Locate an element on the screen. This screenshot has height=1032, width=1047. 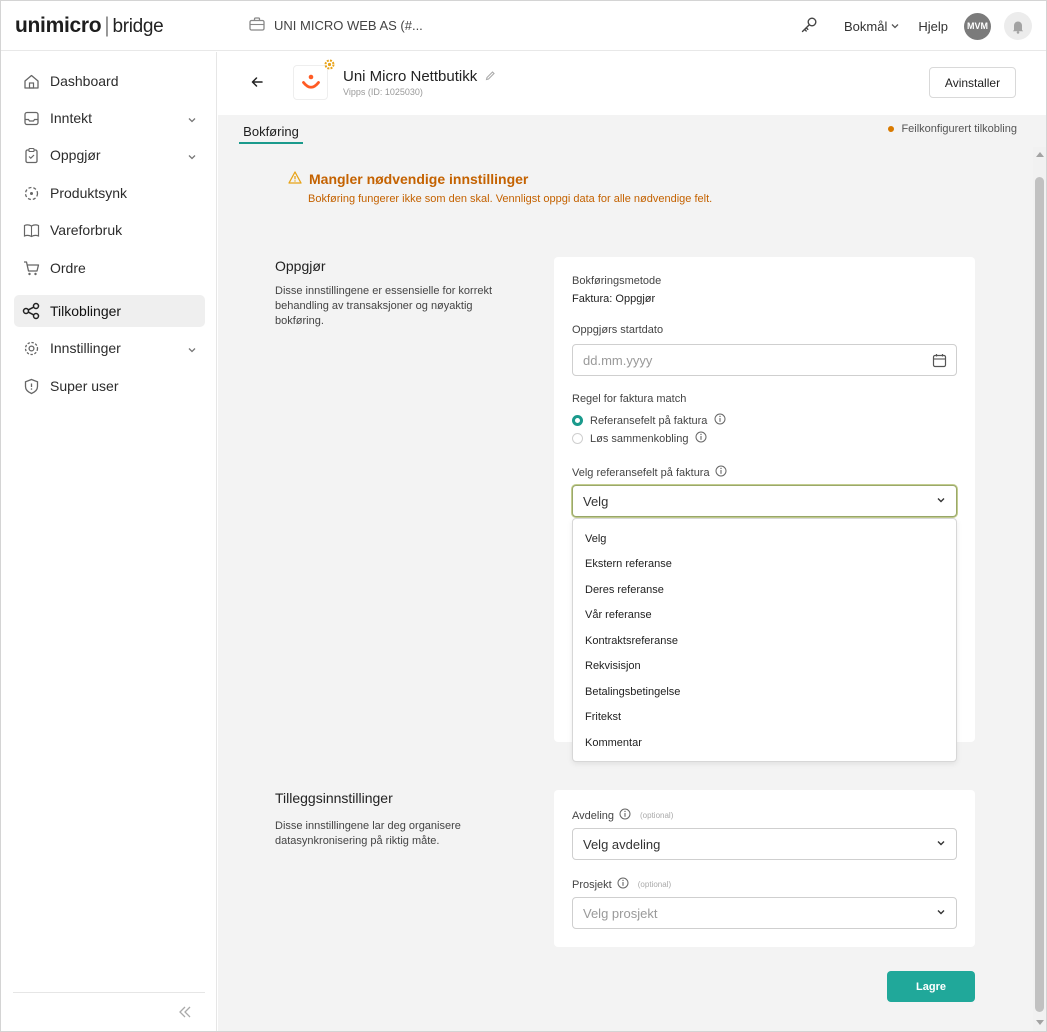
dropdown-option: Kommentar is located at coordinates (613, 743).